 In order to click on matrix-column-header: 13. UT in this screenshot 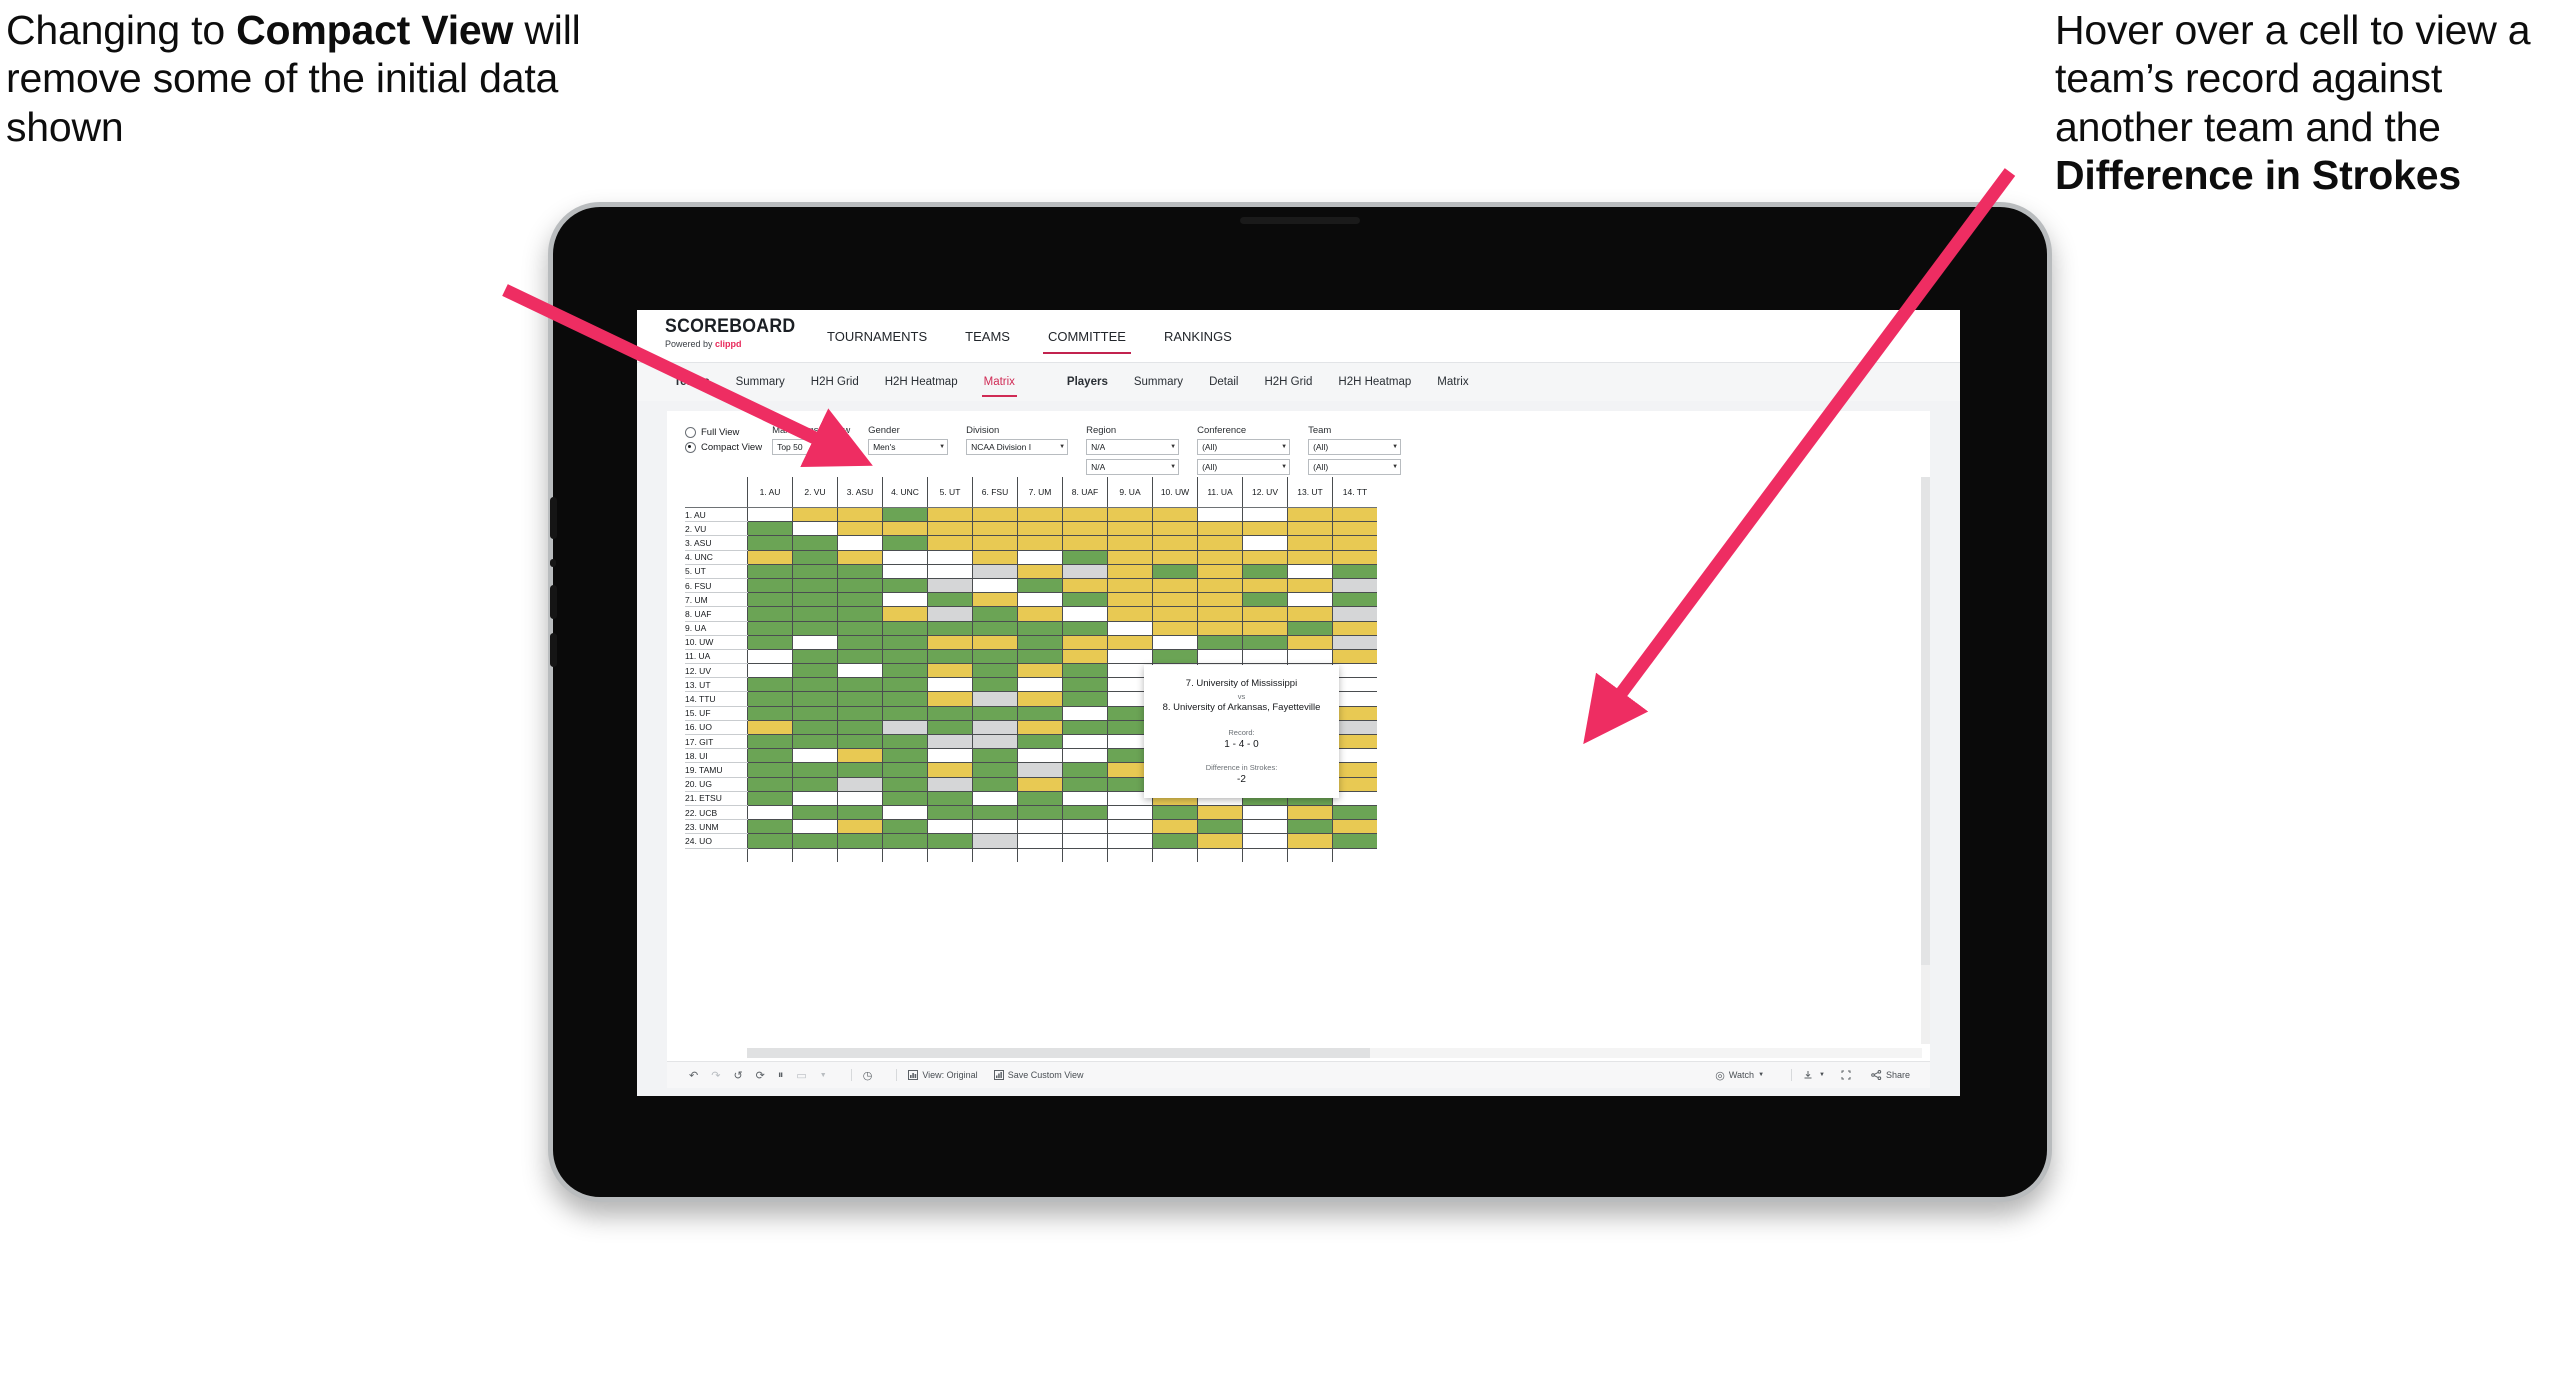, I will do `click(1310, 492)`.